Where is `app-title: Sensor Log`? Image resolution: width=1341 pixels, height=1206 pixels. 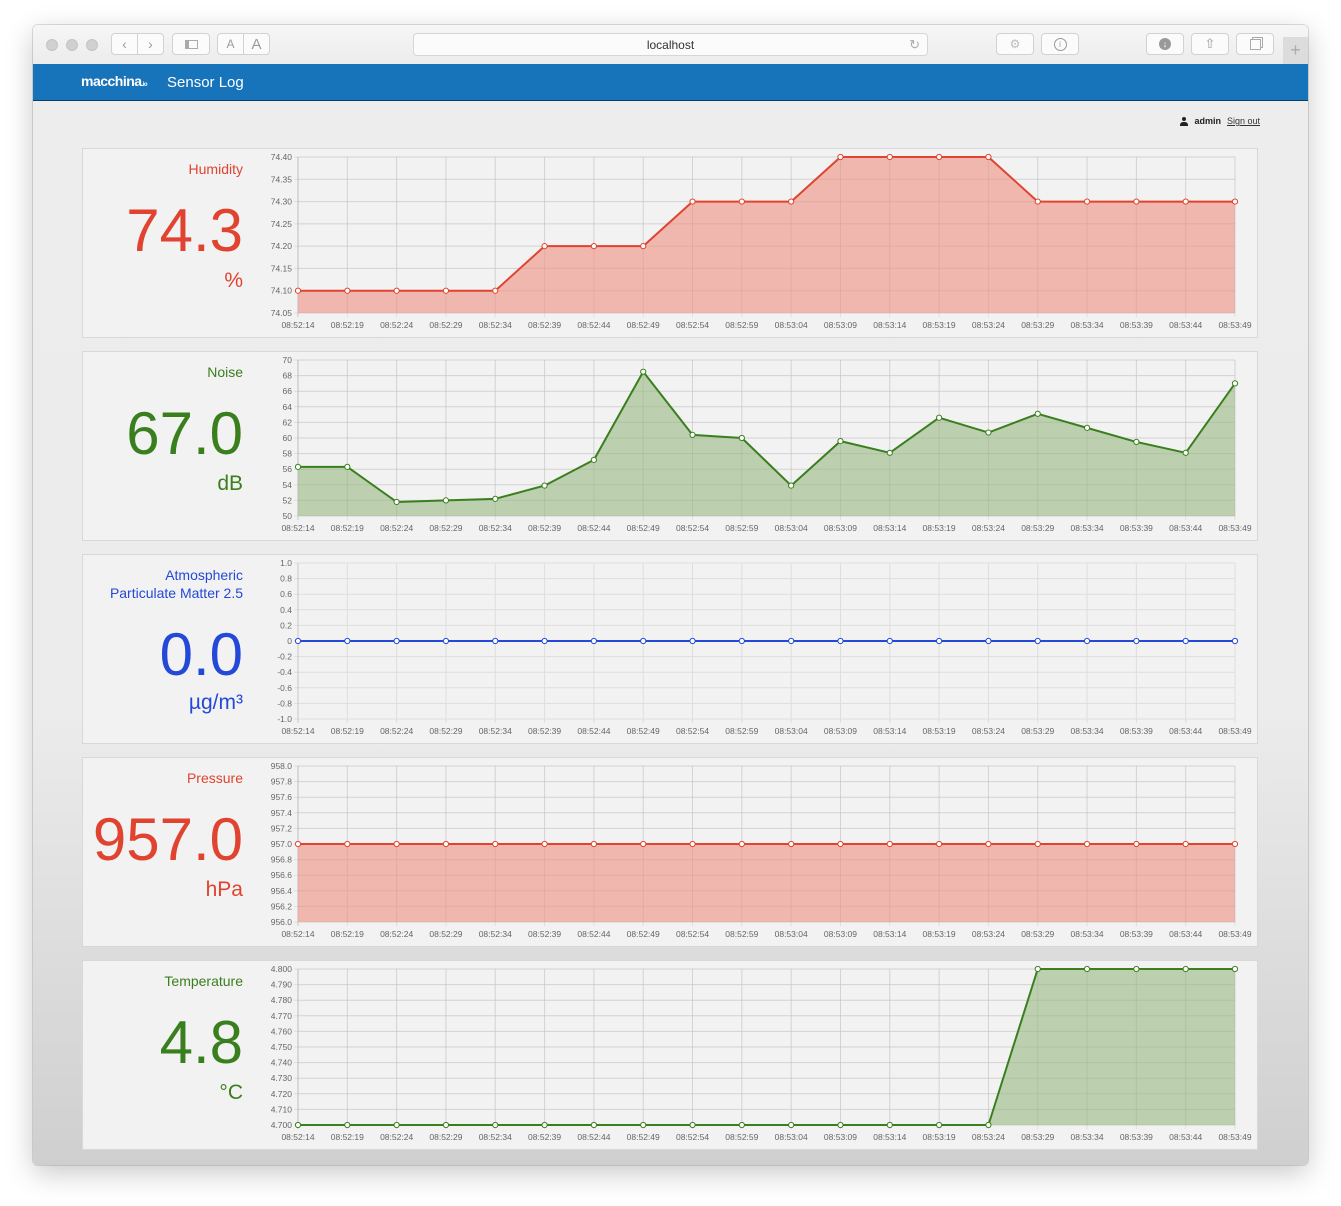
app-title: Sensor Log is located at coordinates (205, 82).